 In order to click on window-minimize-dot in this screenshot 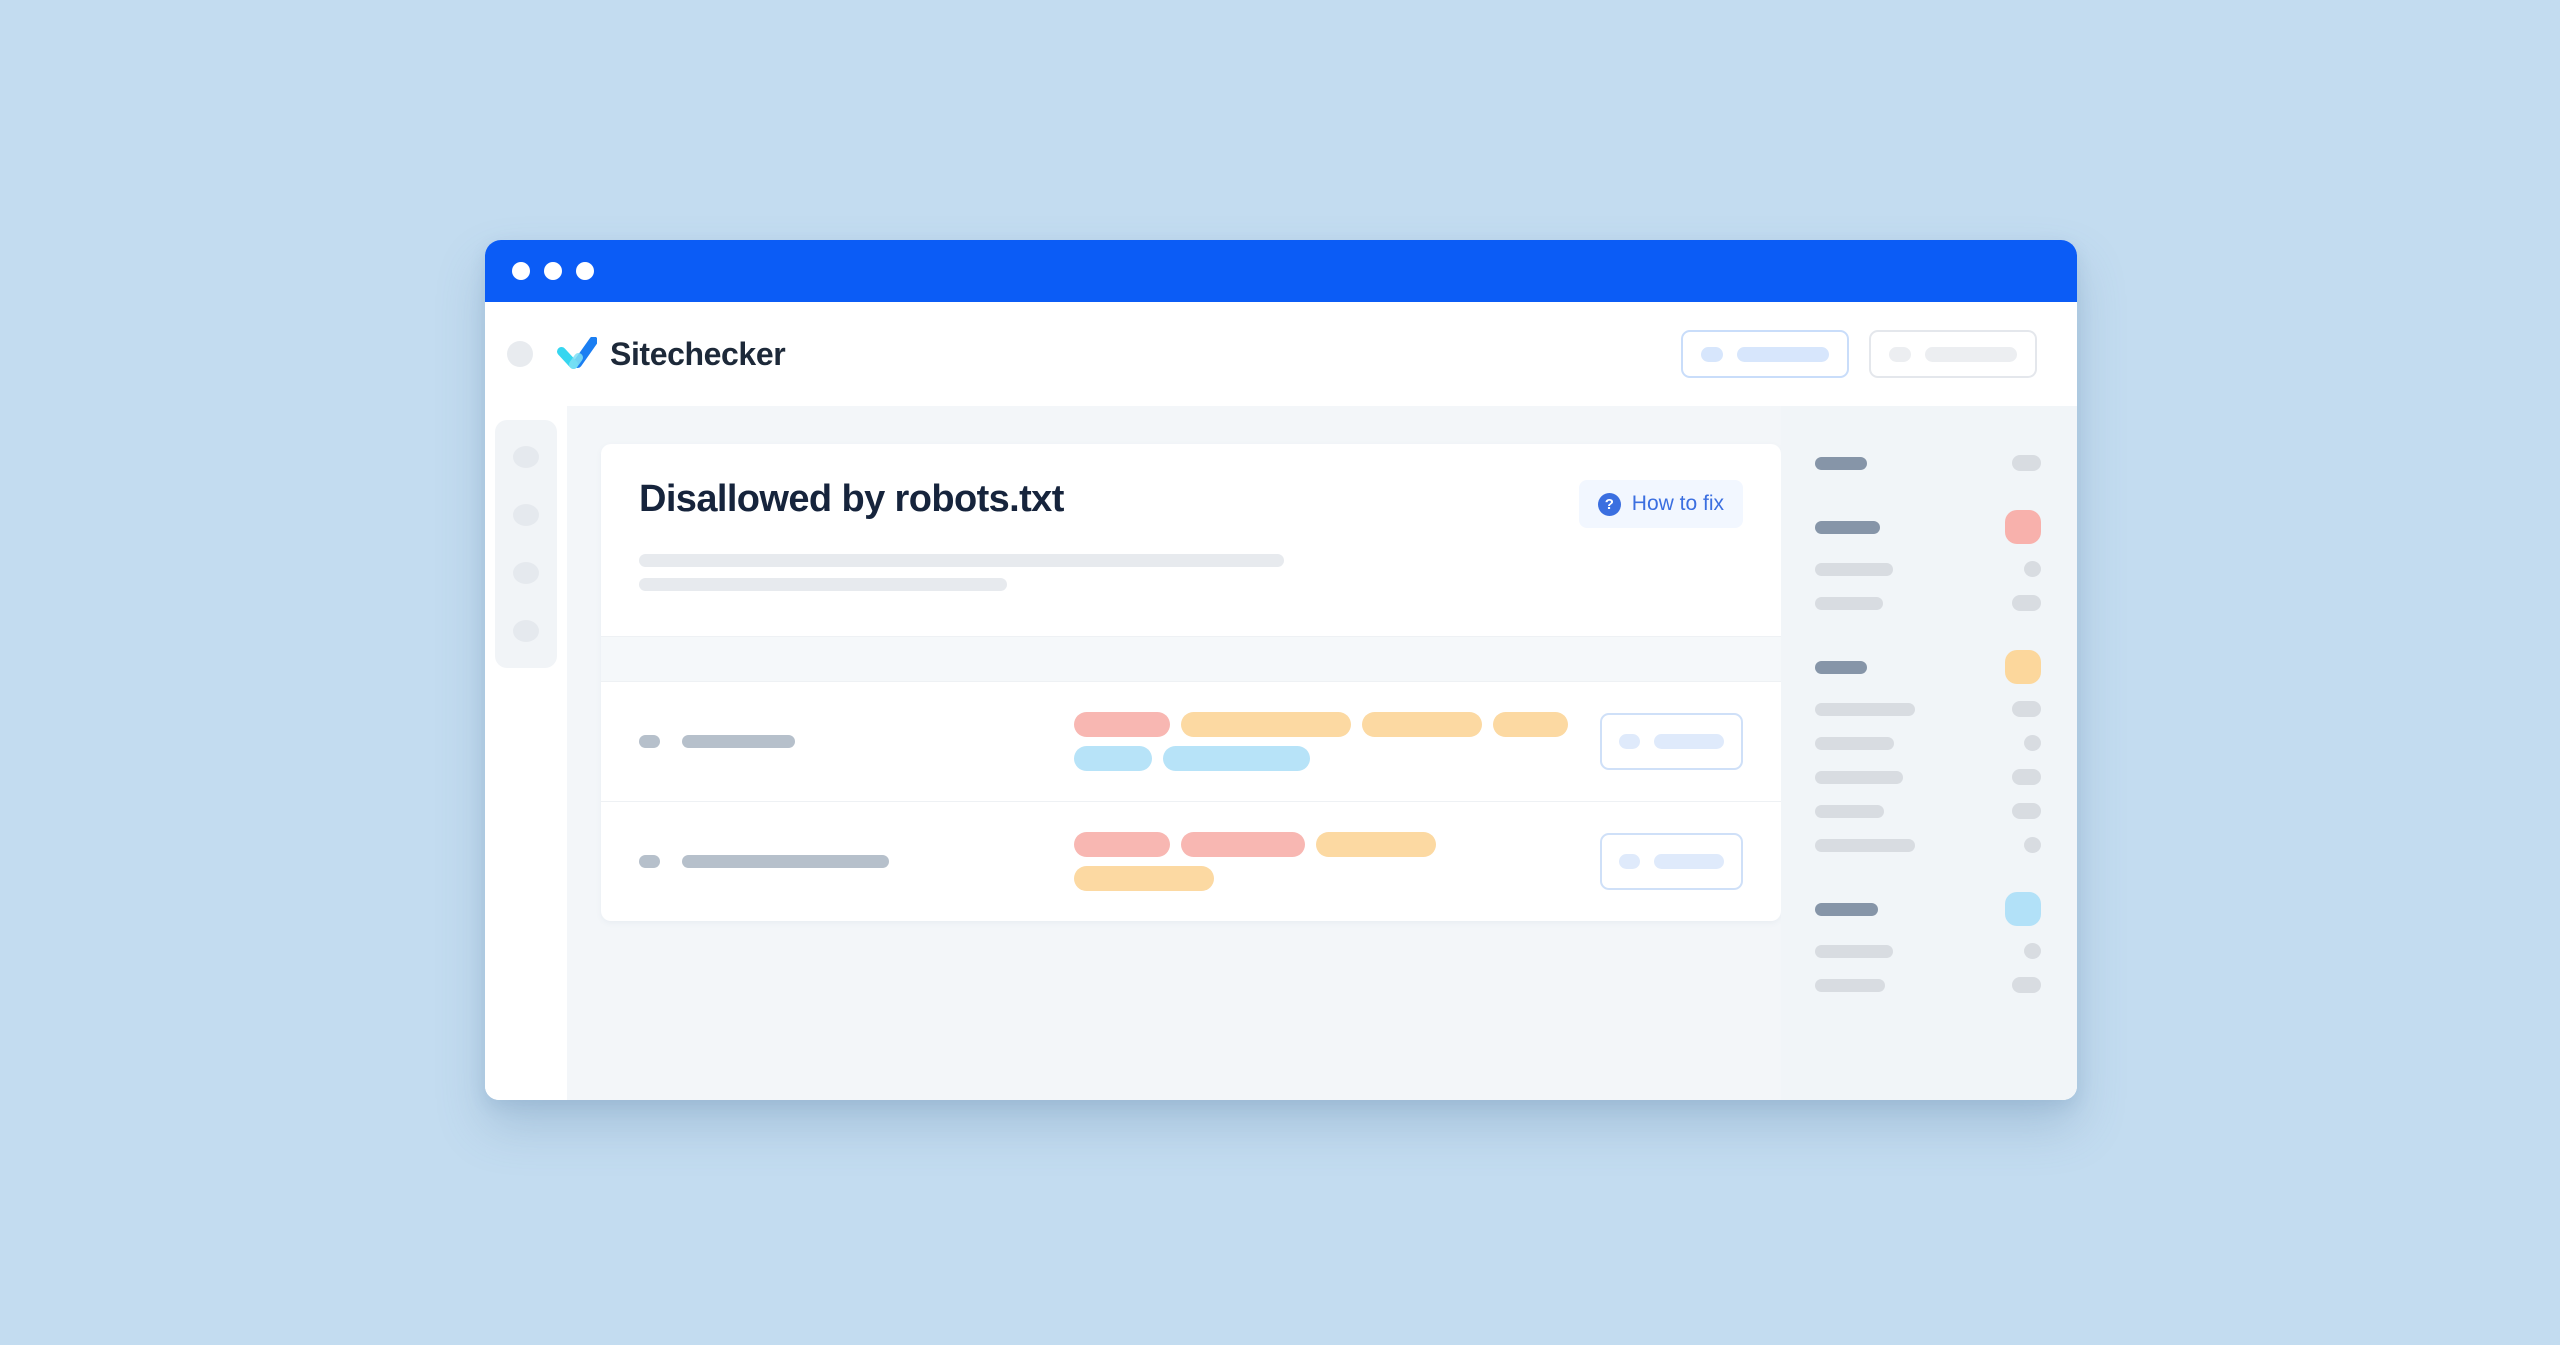, I will do `click(553, 271)`.